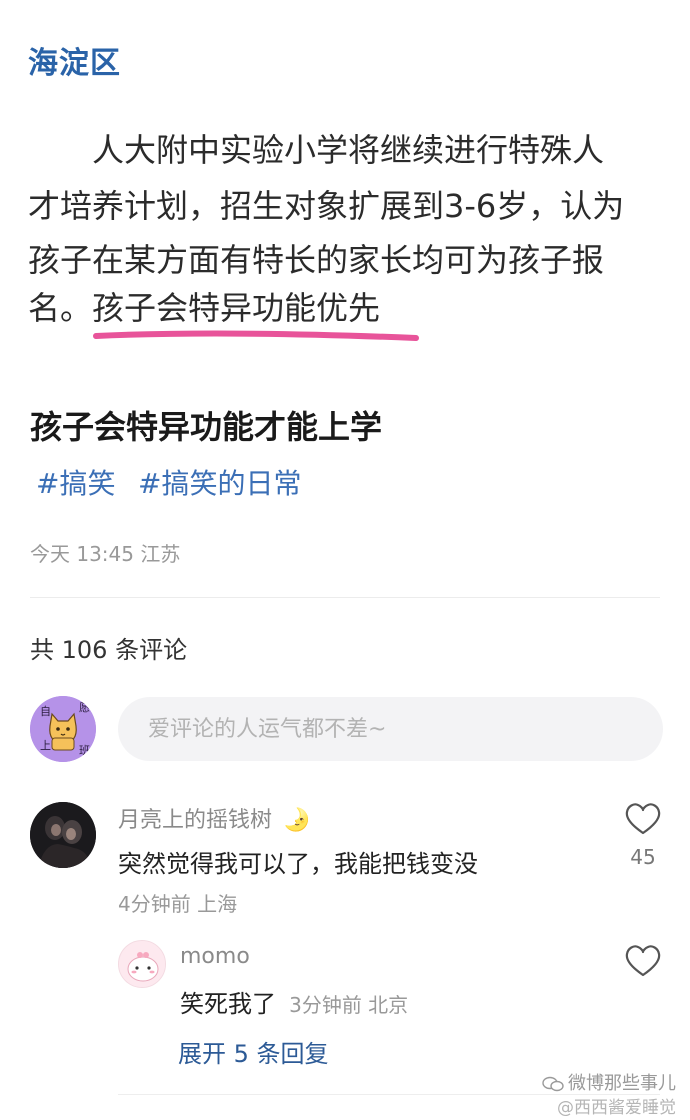 The height and width of the screenshot is (1120, 690). I want to click on news-text-end: 名。, so click(60, 308).